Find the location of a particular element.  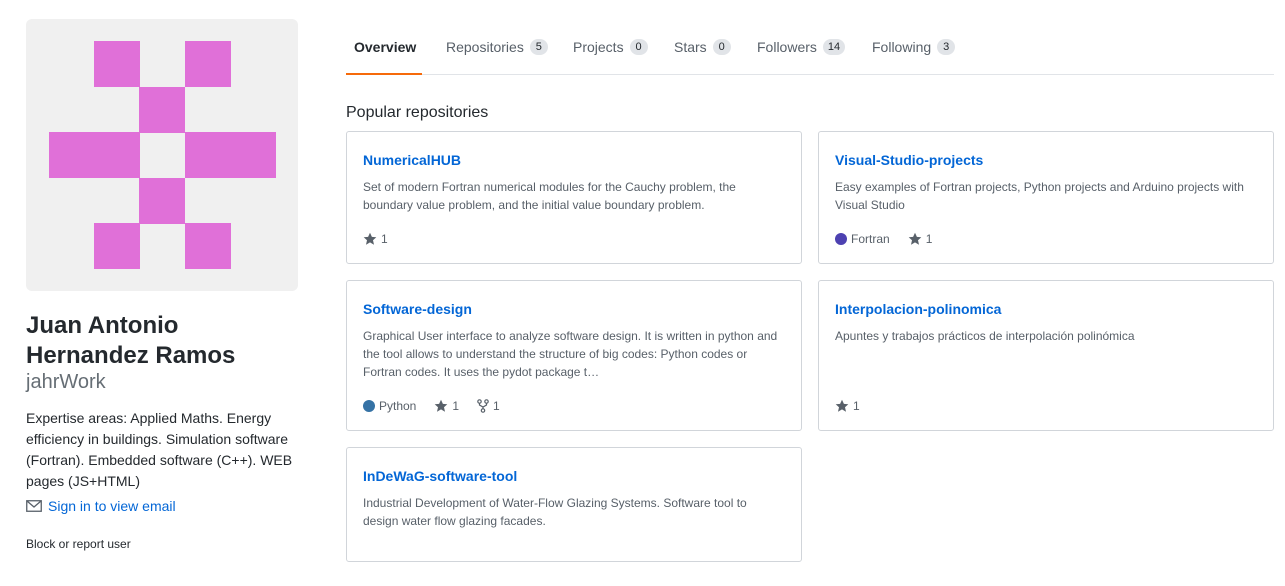

tab-label: Following is located at coordinates (902, 47).